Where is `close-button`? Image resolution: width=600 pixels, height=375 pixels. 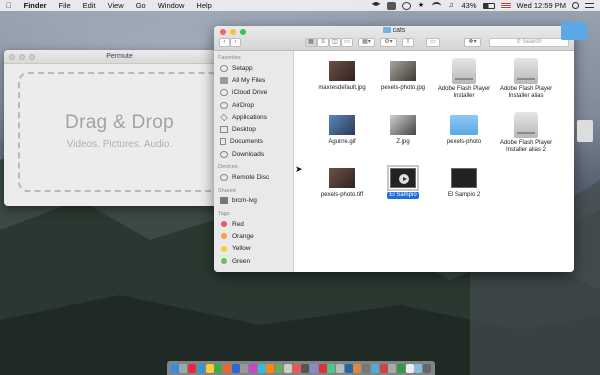 close-button is located at coordinates (12, 57).